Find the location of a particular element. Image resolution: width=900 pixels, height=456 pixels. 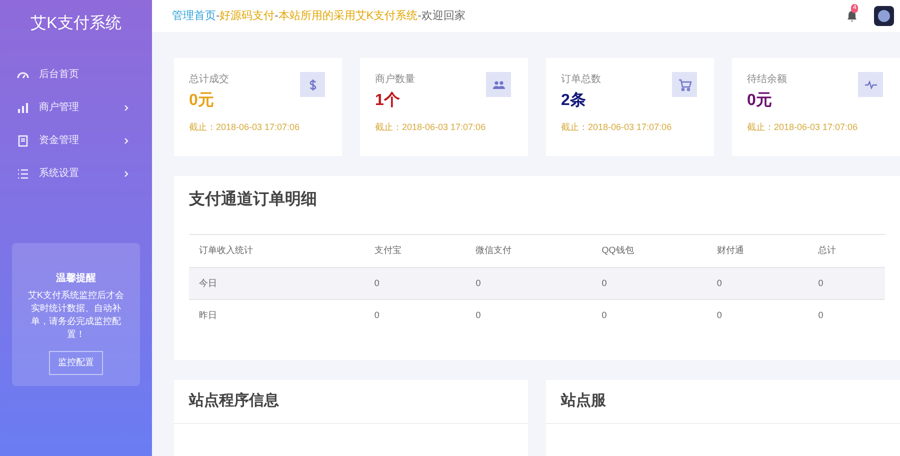

app-title: 艾K支付系统 is located at coordinates (76, 24).